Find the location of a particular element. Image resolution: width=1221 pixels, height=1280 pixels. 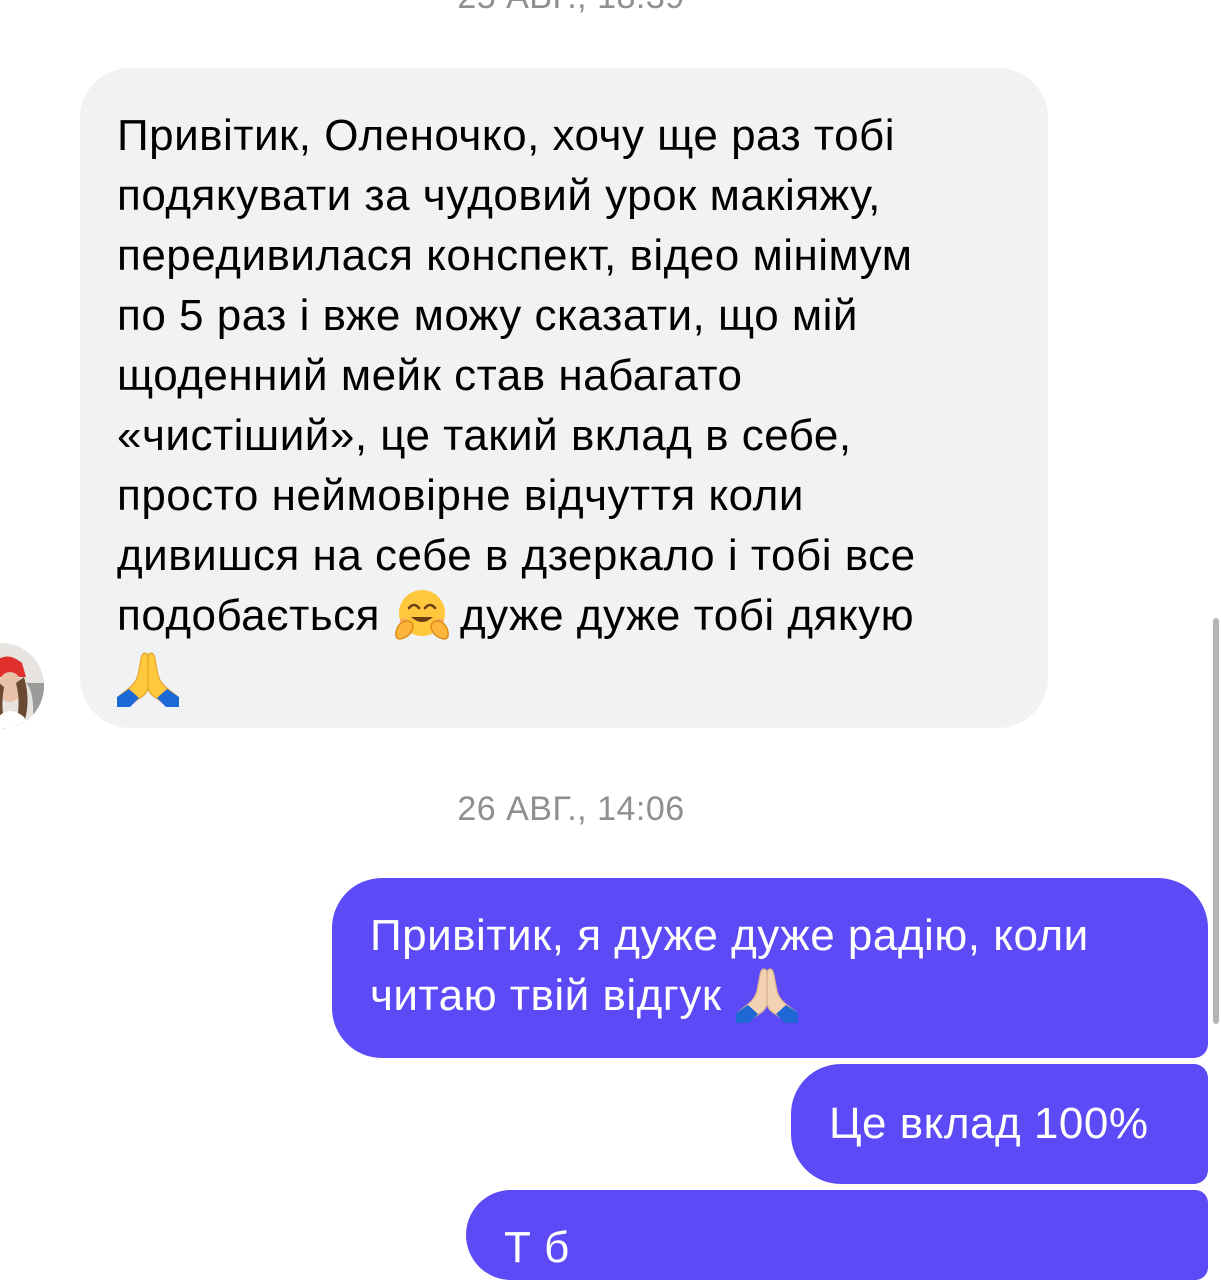

message-line: подякувати за чудовий урок макіяжу, is located at coordinates (499, 195).